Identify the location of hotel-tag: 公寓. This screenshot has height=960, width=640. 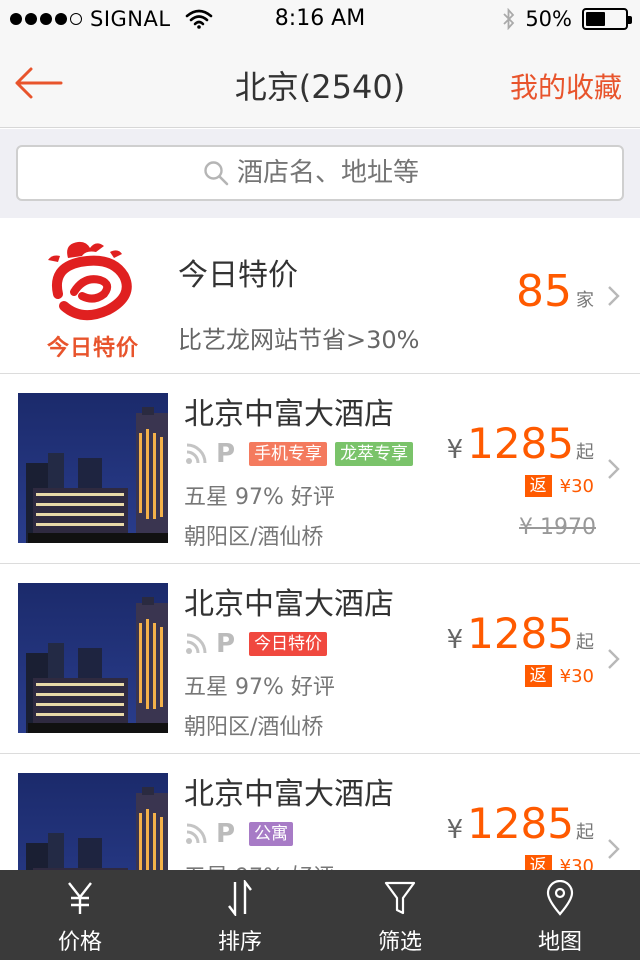
(271, 834).